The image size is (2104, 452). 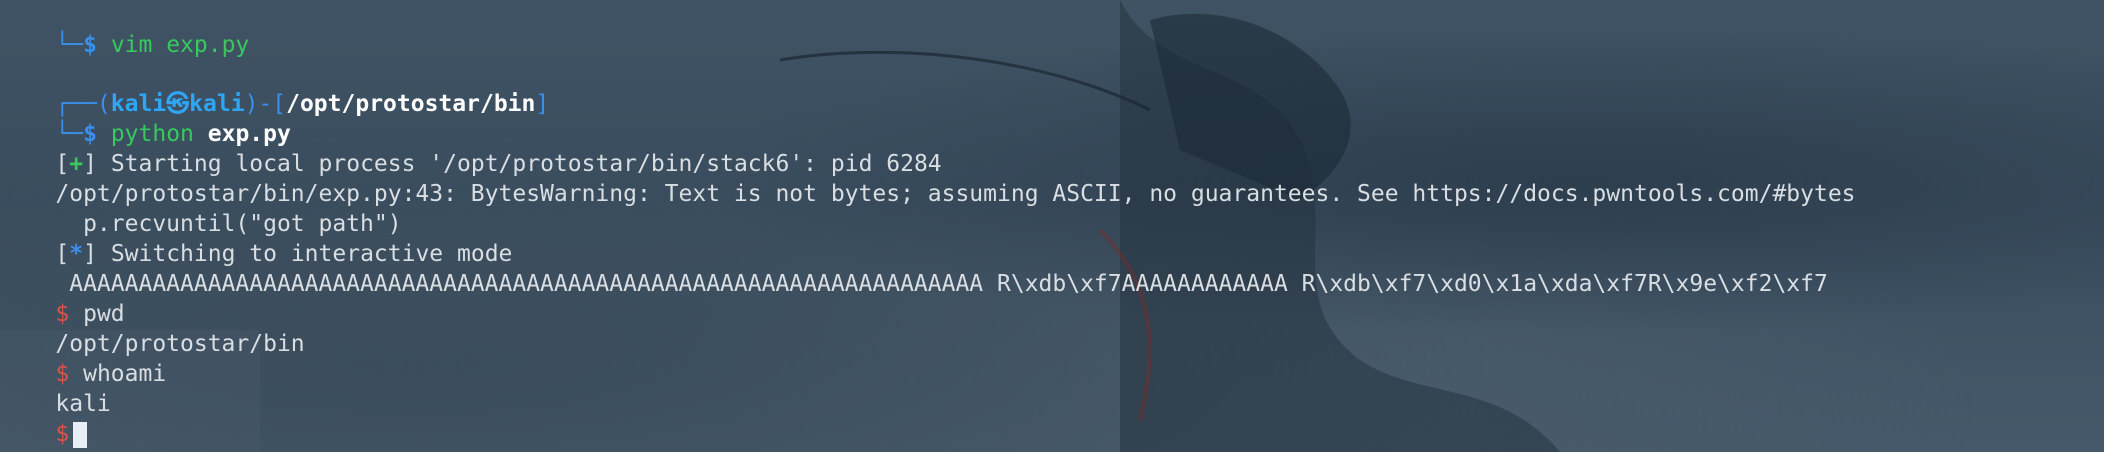 I want to click on output-line-pwd-result: /opt/protostar/bin, so click(x=152, y=328).